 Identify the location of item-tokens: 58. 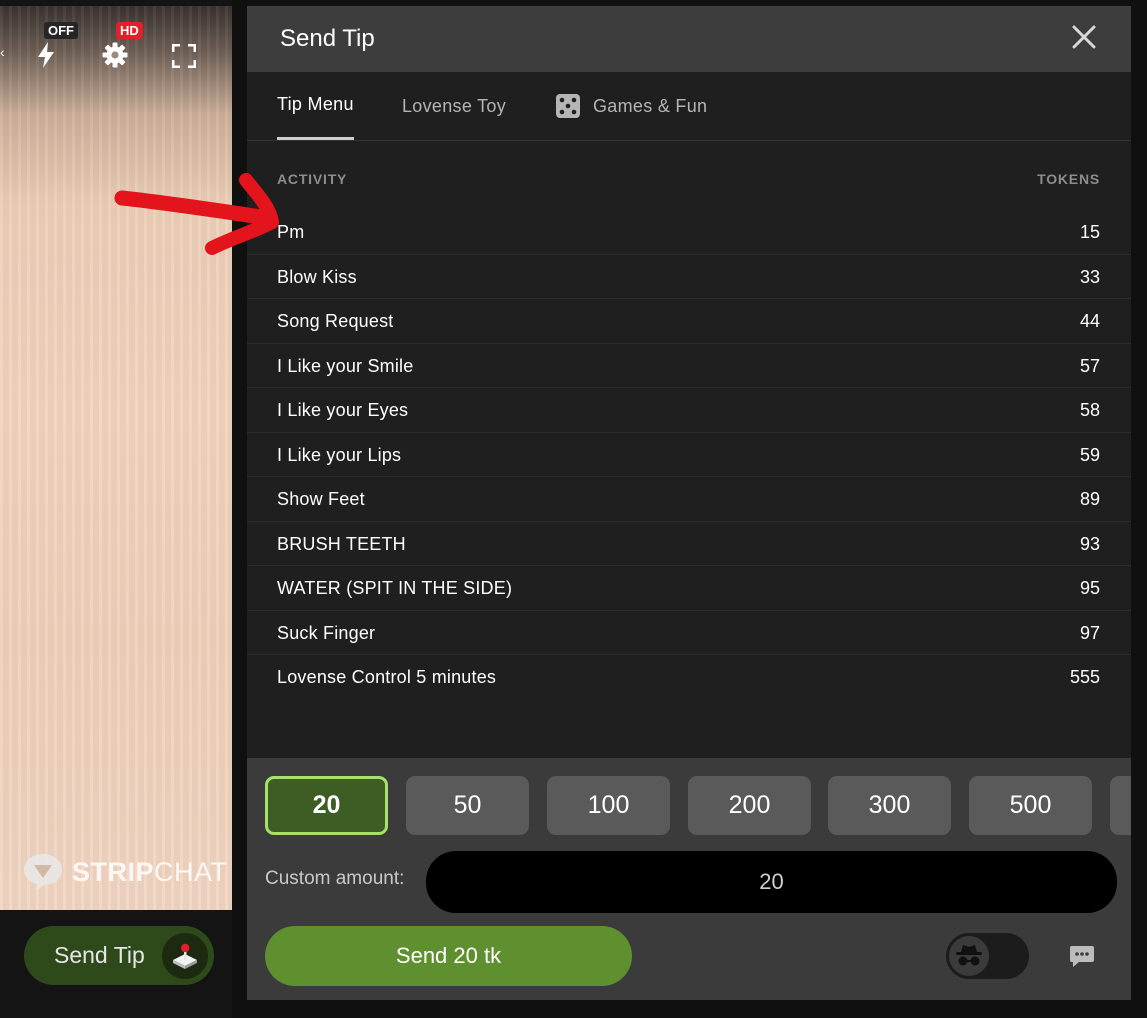
(1089, 410).